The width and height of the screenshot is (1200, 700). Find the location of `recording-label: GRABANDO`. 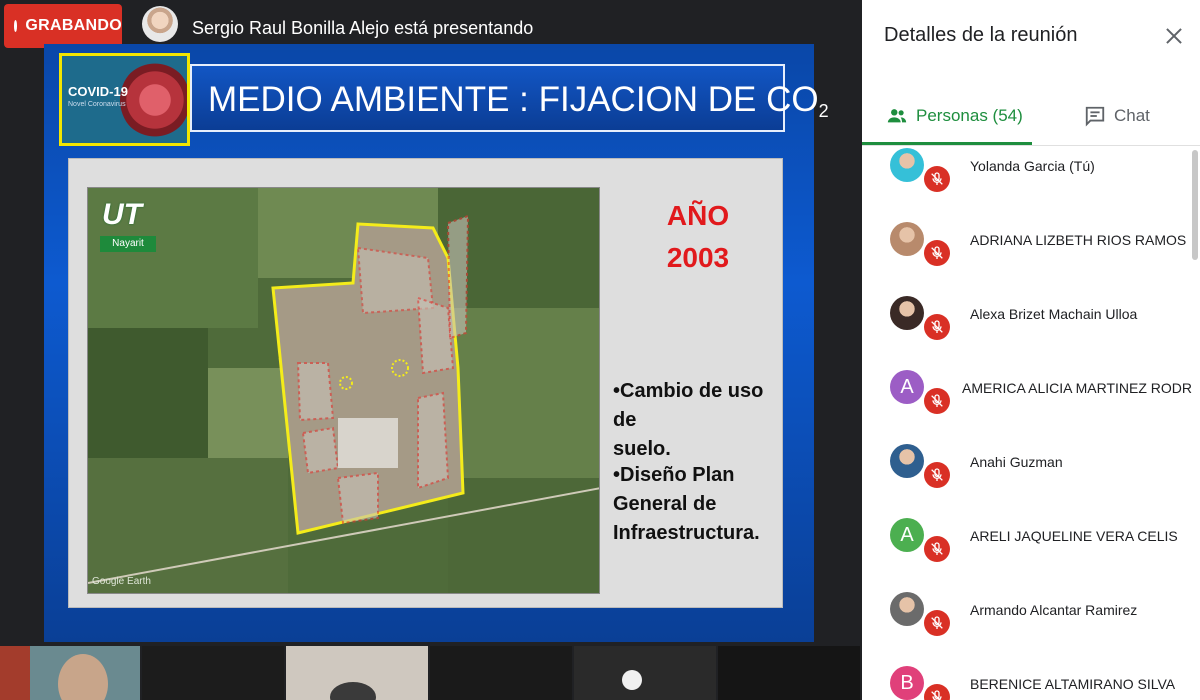

recording-label: GRABANDO is located at coordinates (73, 25).